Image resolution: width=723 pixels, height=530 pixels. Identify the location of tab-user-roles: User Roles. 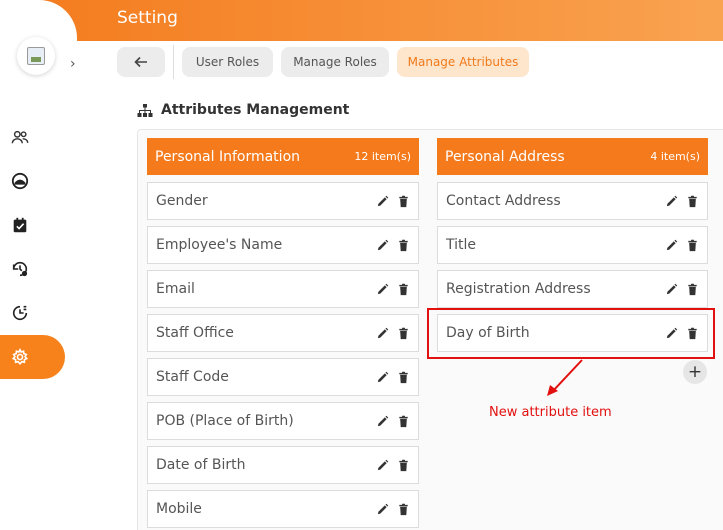
(227, 62).